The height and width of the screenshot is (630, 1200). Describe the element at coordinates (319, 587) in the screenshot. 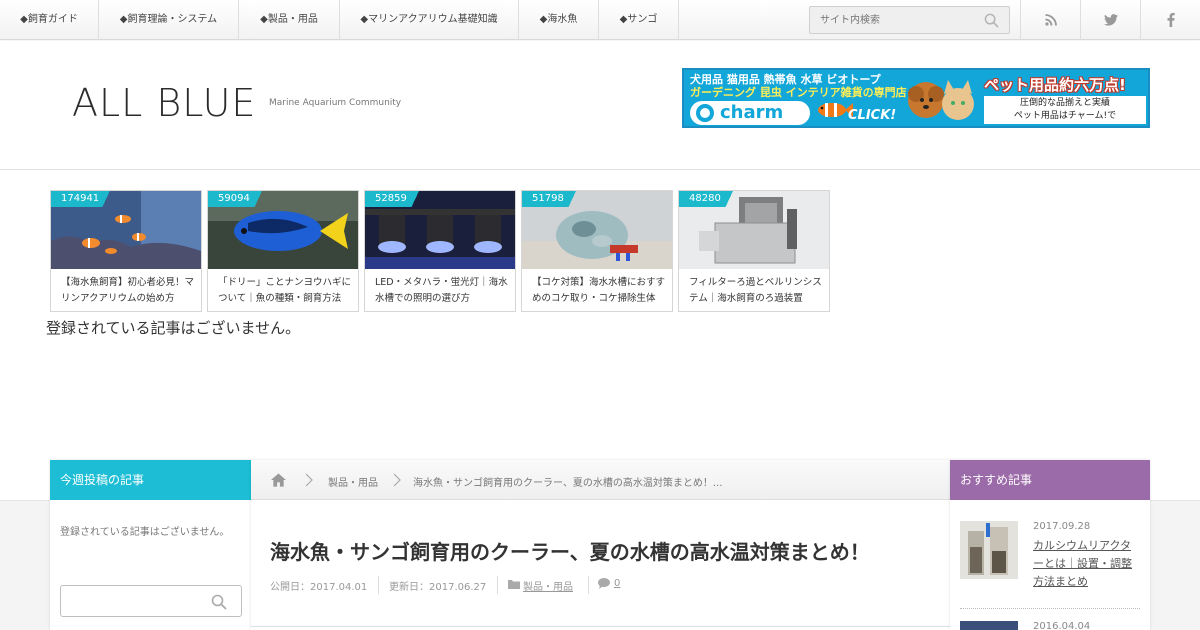

I see `published-date: 公開日：2017.04.01` at that location.